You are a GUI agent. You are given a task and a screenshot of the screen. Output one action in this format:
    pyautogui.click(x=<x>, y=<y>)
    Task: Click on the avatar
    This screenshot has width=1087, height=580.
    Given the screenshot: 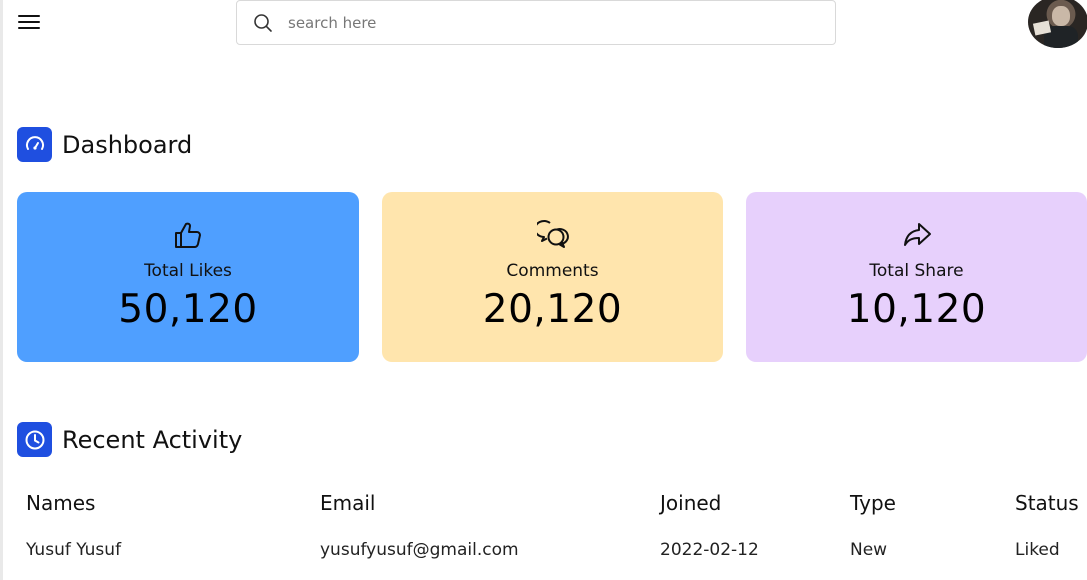 What is the action you would take?
    pyautogui.click(x=1057, y=24)
    